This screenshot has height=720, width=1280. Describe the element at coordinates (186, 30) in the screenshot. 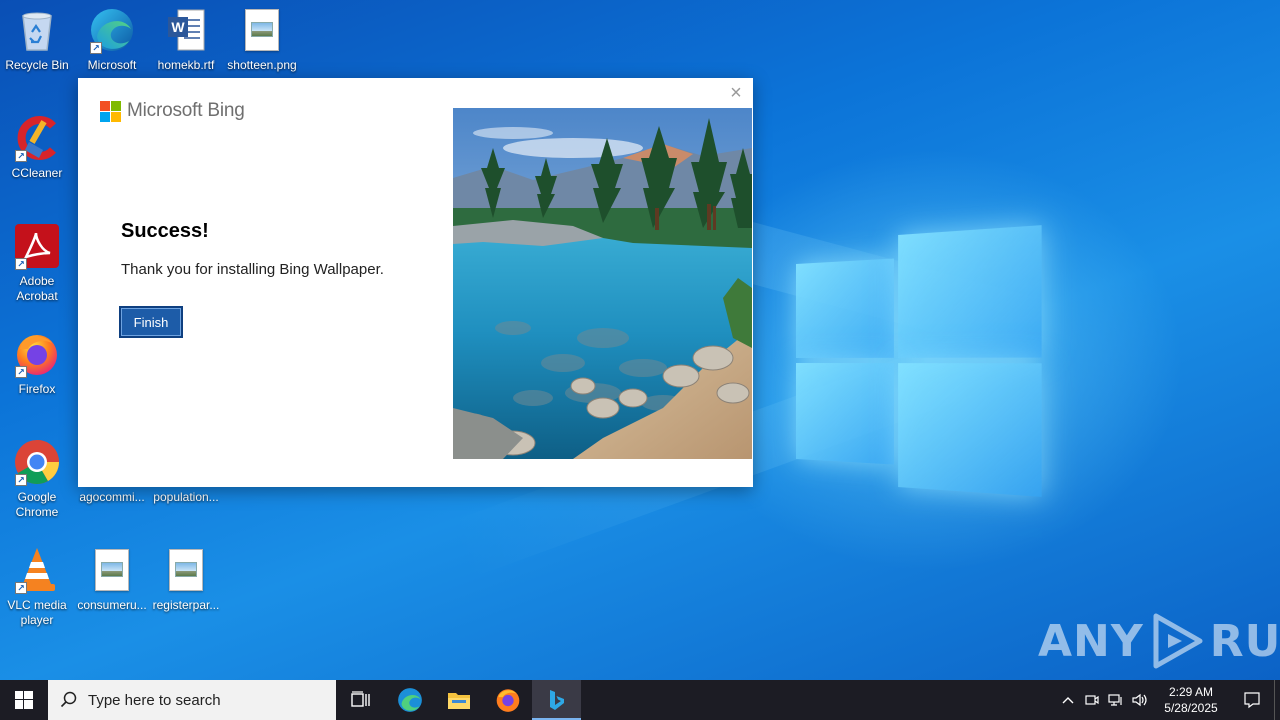

I see `word-document-icon: W` at that location.